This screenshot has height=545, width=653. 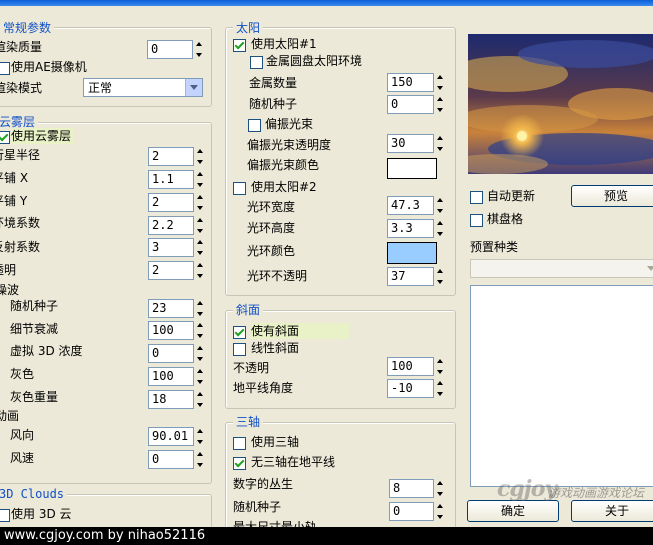 I want to click on halo-height-stepper: 3.3, so click(x=416, y=228).